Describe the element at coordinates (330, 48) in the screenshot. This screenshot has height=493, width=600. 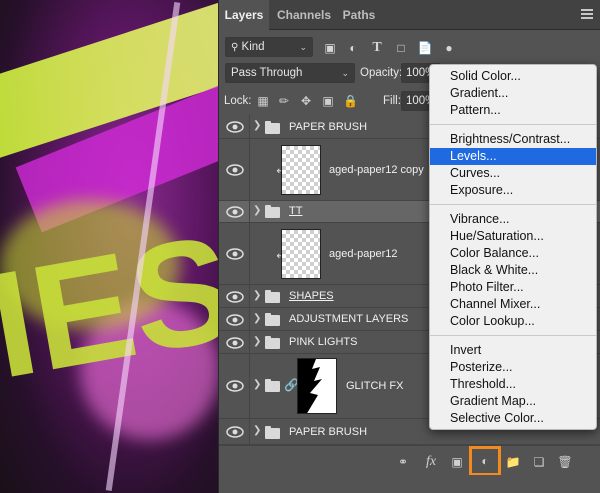
I see `image-filter-icon: ▣` at that location.